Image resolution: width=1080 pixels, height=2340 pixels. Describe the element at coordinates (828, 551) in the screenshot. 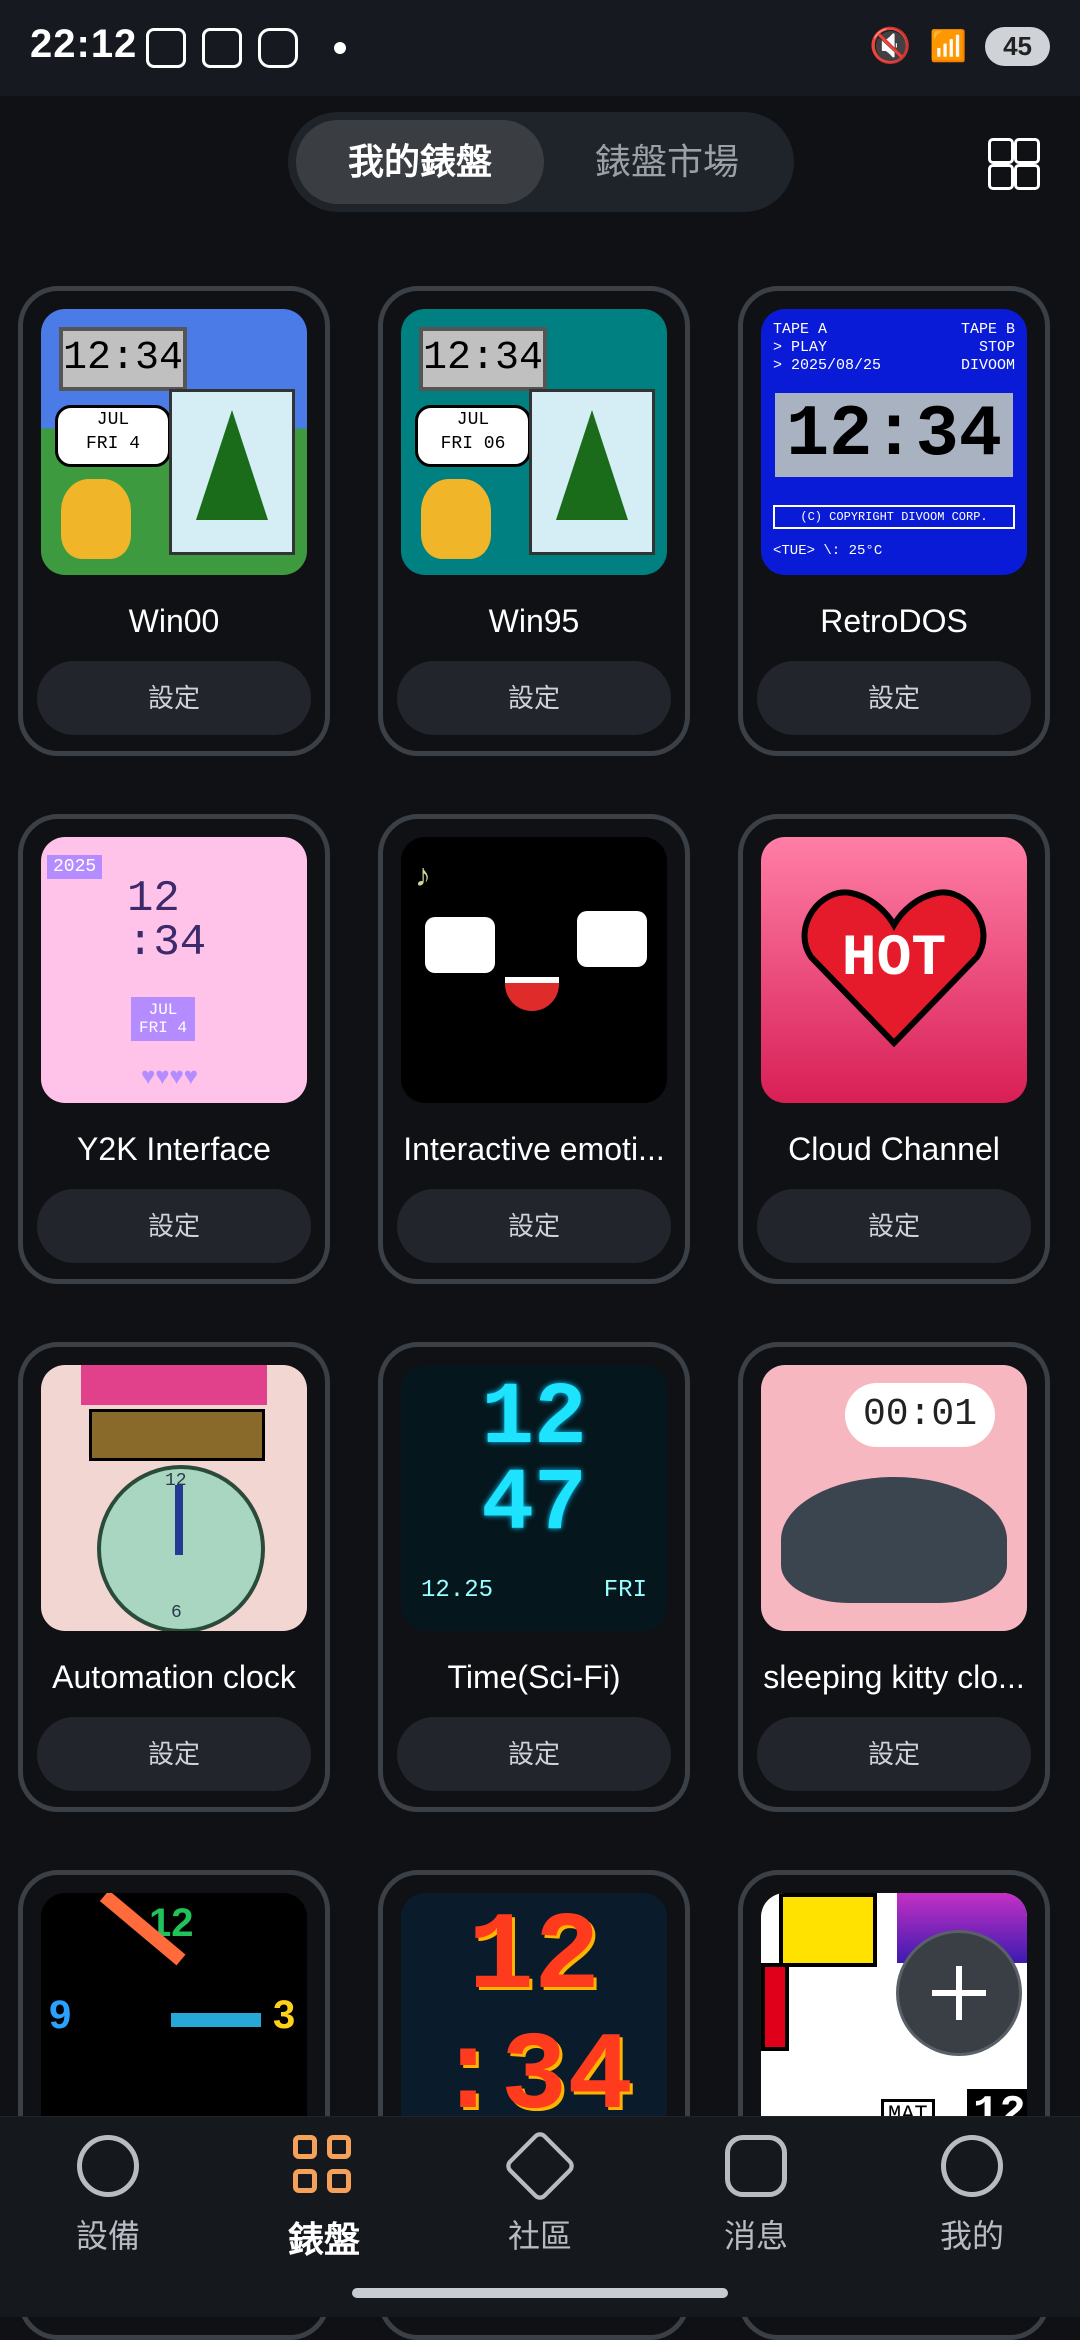

I see `weather-text: <TUE> \: 25°C` at that location.